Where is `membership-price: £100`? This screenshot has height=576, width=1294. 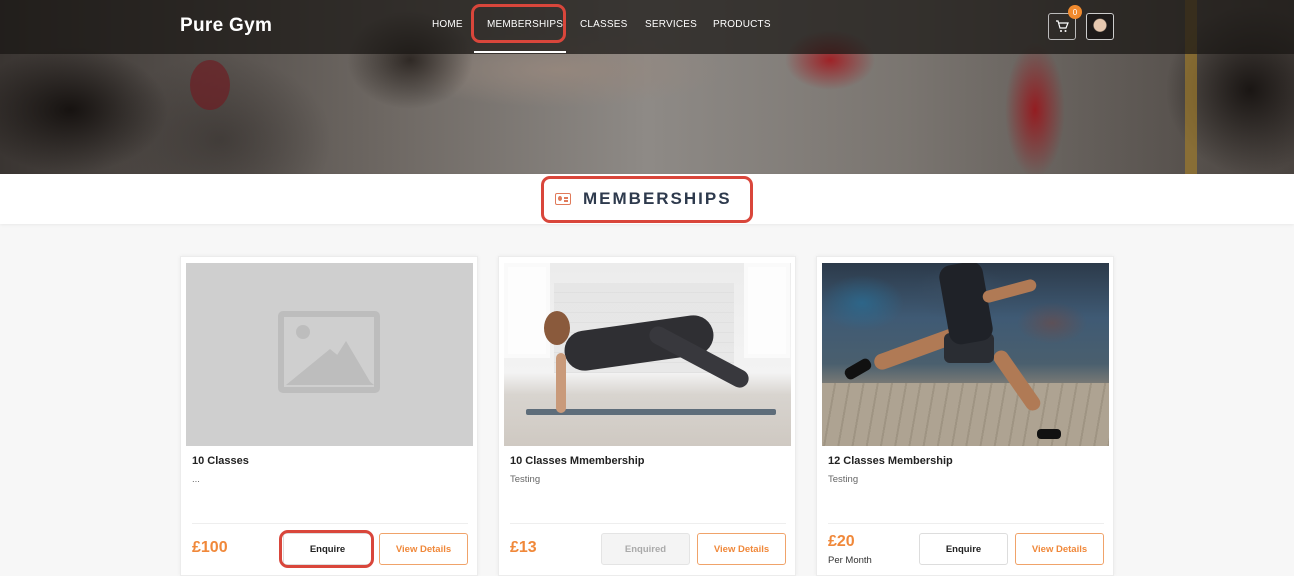 membership-price: £100 is located at coordinates (210, 547).